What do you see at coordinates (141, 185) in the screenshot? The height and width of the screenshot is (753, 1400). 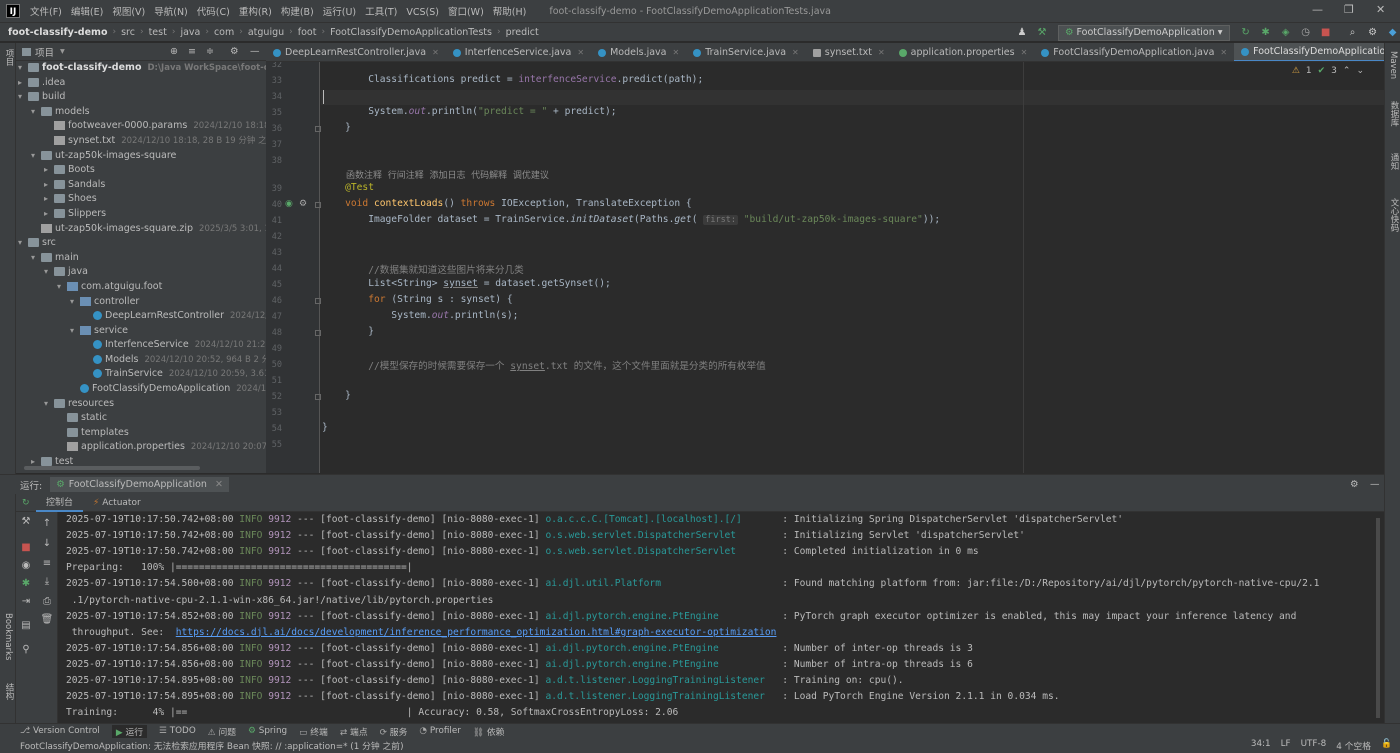 I see `tree-item: ▸ Sandals` at bounding box center [141, 185].